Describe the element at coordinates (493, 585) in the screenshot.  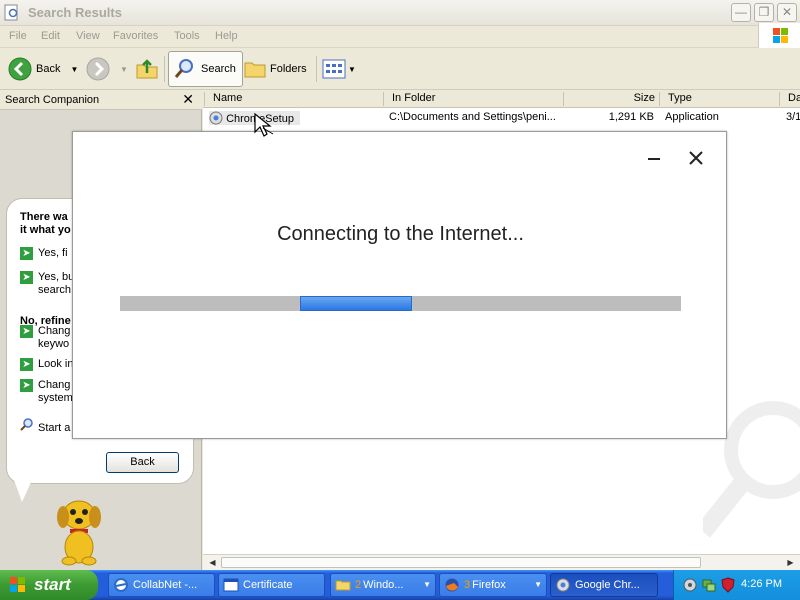
I see `taskbar-item-firefox: 3 Firefox ▼` at that location.